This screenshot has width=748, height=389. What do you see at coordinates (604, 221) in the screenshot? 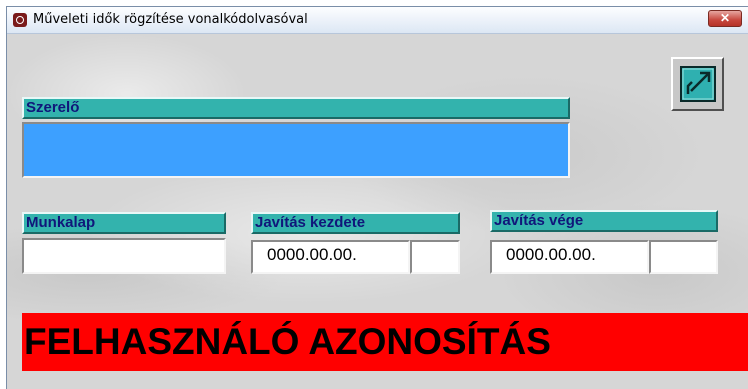
I see `repair-end-label: Javítás vége` at bounding box center [604, 221].